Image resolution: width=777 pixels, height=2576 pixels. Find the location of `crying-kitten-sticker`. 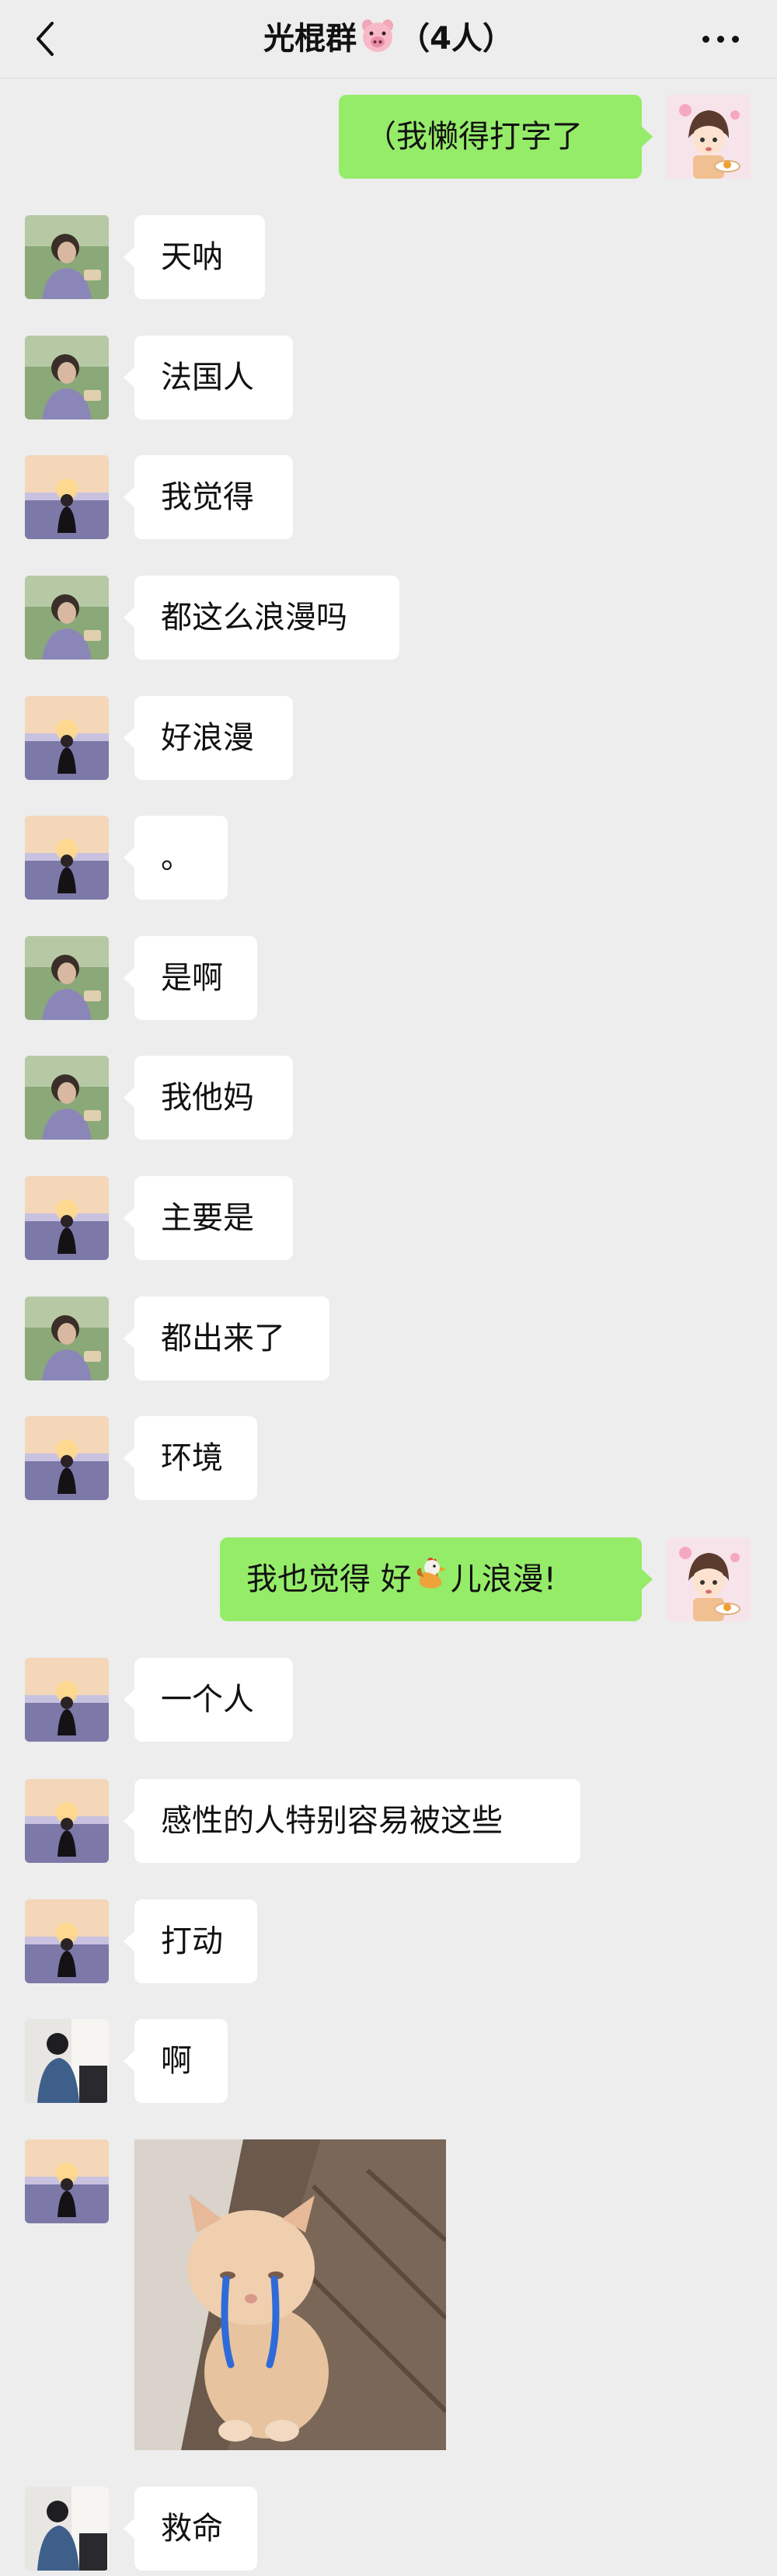

crying-kitten-sticker is located at coordinates (290, 2294).